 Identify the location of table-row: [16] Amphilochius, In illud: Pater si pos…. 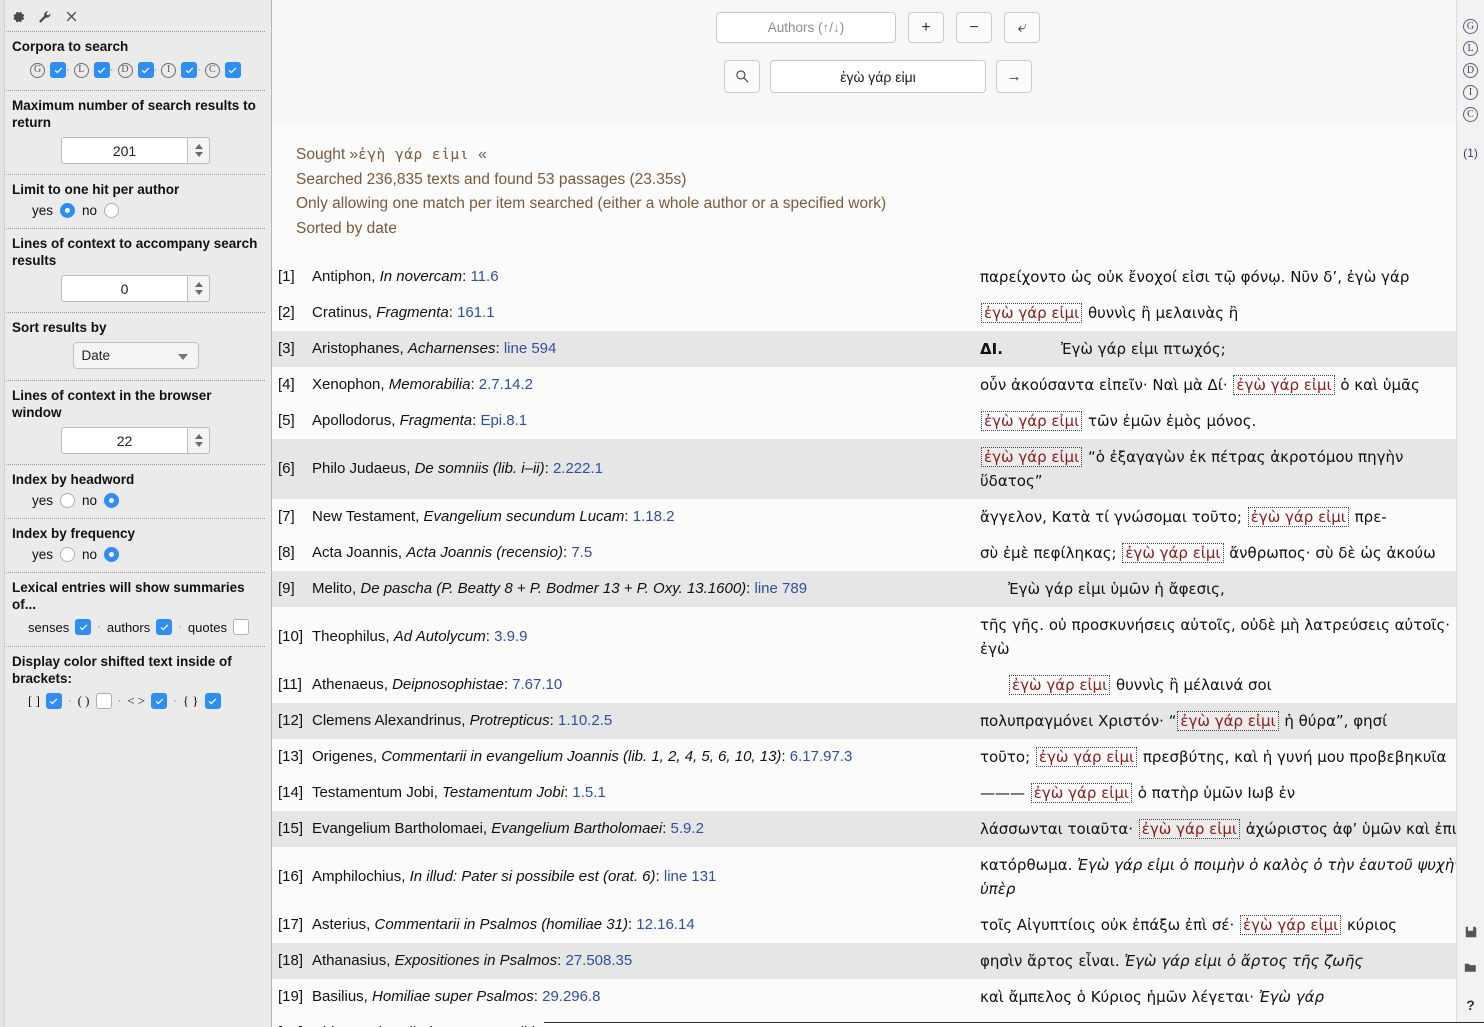
(878, 877).